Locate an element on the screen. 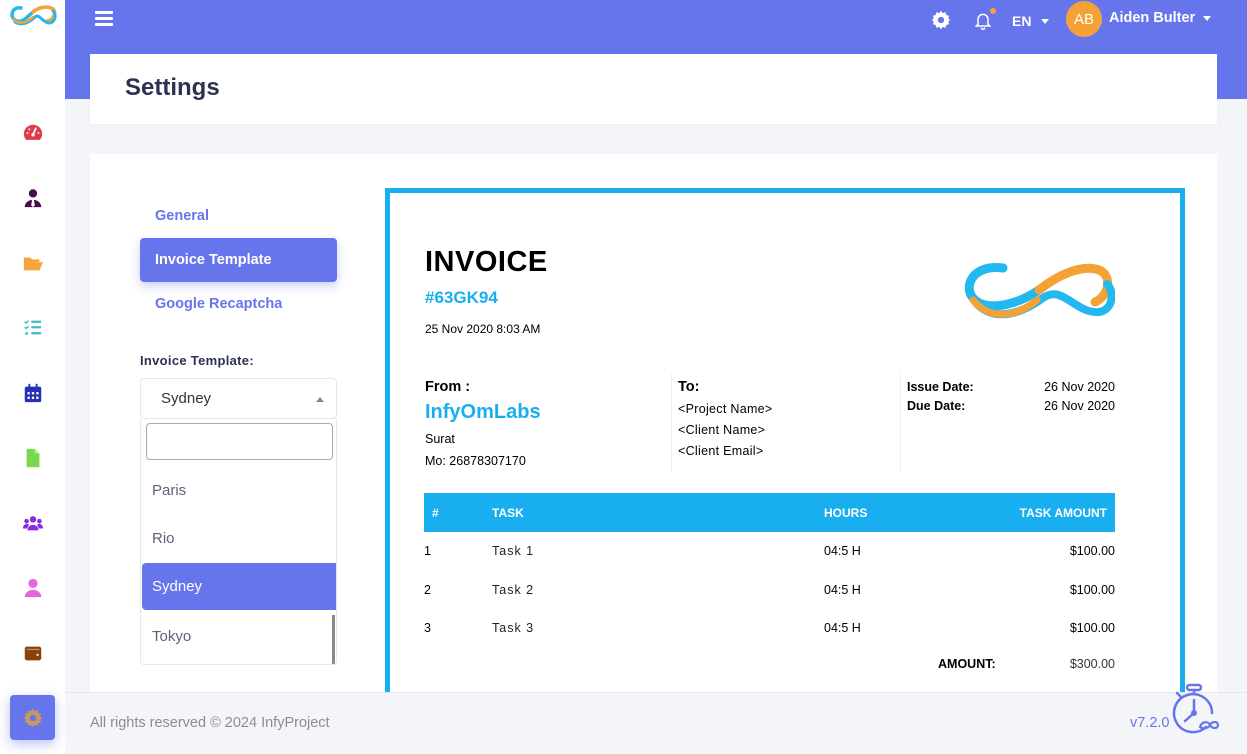 Image resolution: width=1247 pixels, height=754 pixels. row-number: 3 is located at coordinates (427, 628).